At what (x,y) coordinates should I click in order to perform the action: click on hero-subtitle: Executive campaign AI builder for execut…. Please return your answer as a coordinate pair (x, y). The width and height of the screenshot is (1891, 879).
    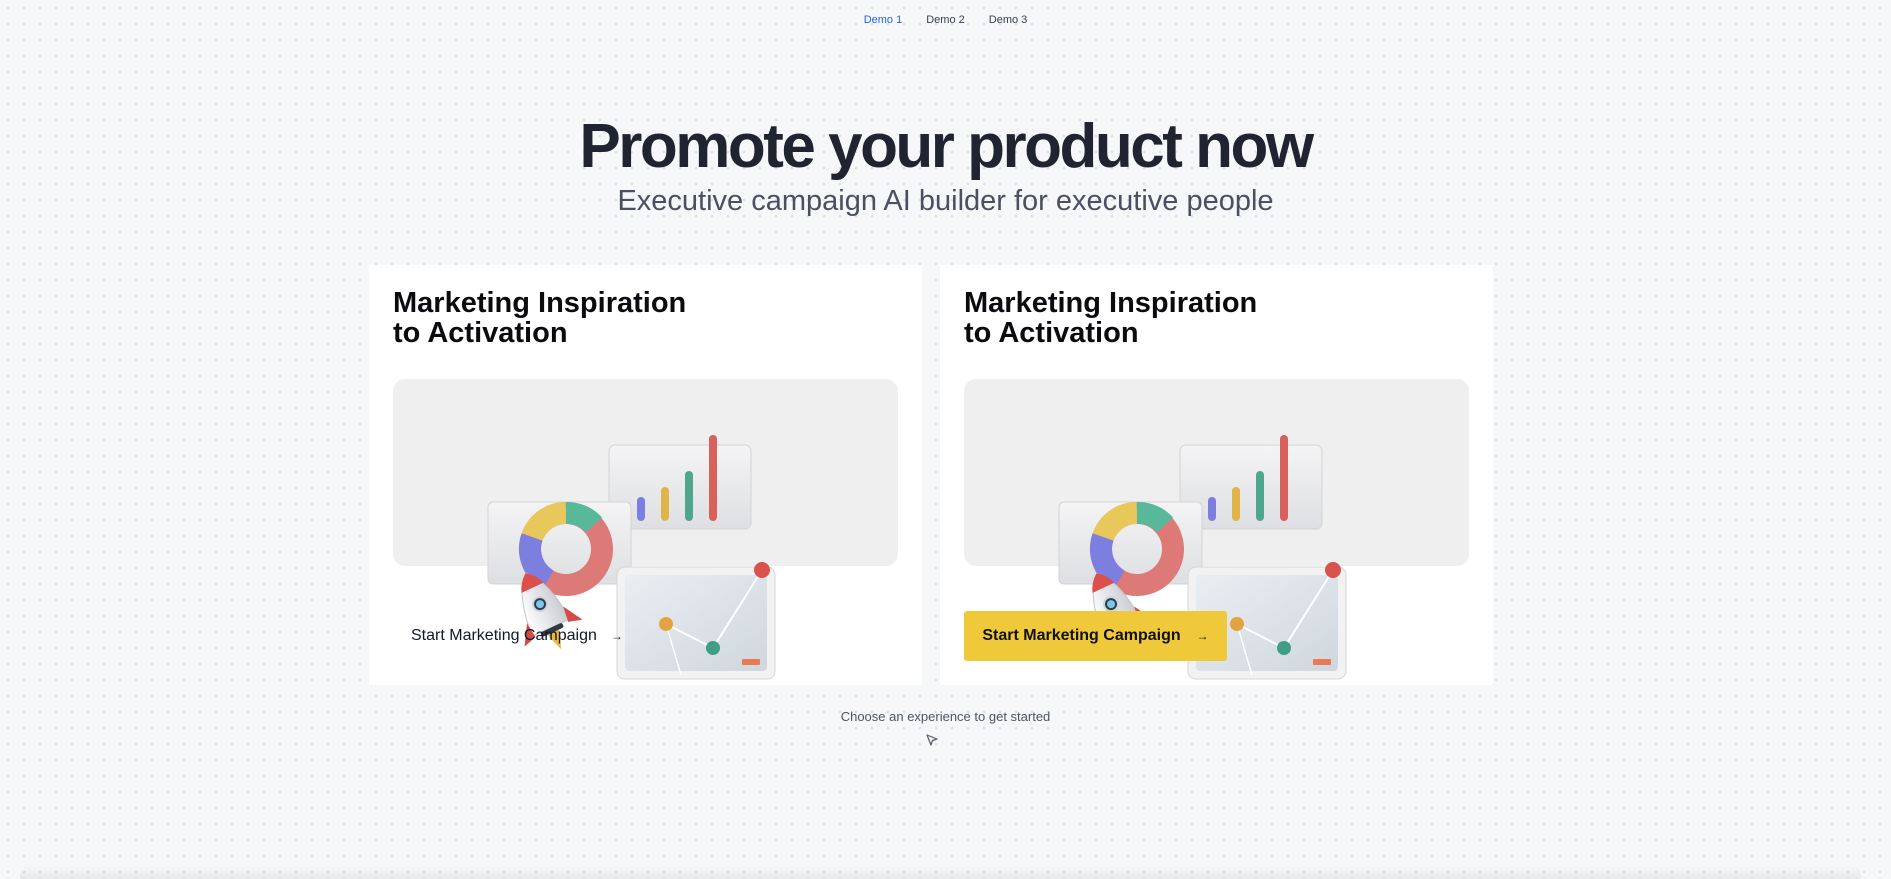
    Looking at the image, I should click on (945, 201).